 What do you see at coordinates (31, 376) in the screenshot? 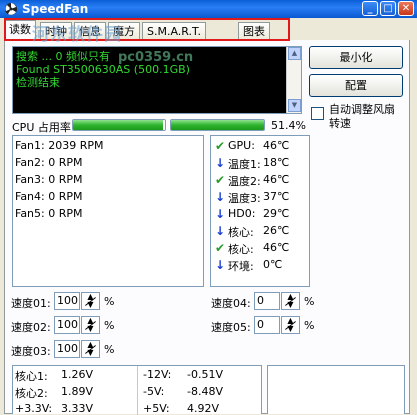
I see `voltage-name: 核心1:` at bounding box center [31, 376].